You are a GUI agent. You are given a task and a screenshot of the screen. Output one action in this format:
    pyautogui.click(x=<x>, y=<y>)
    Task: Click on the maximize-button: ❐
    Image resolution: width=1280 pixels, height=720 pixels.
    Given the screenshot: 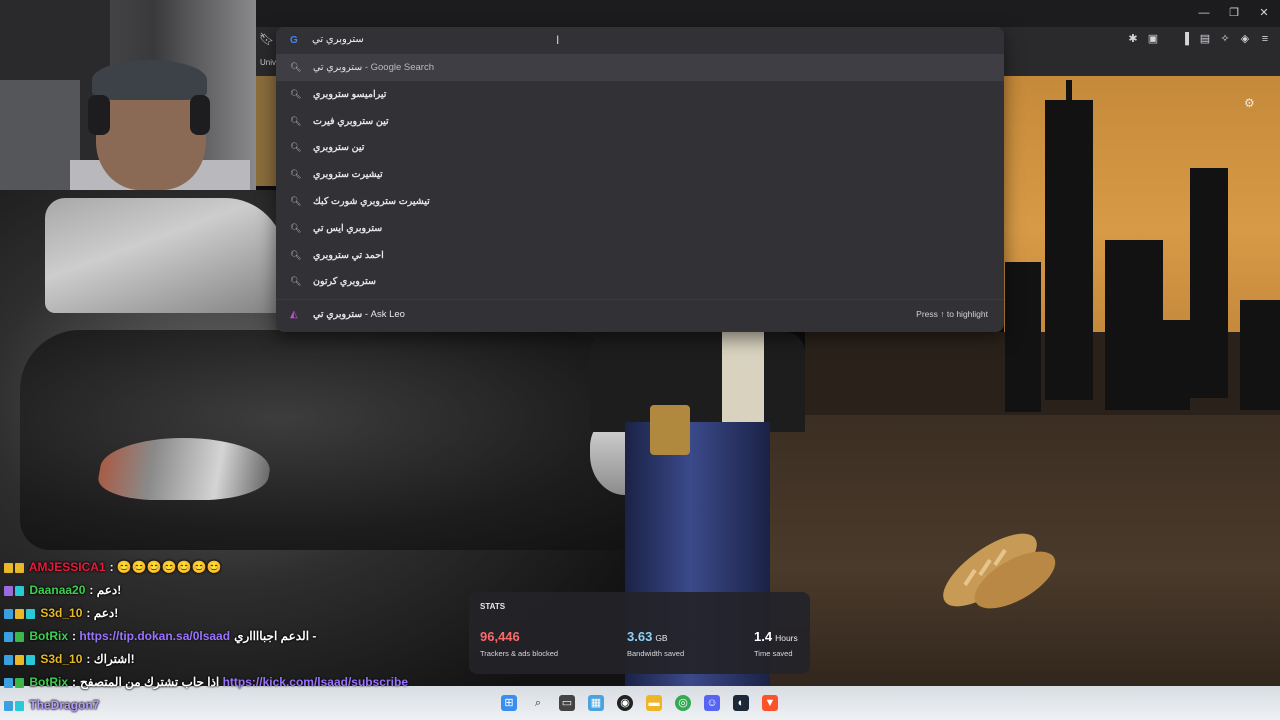 What is the action you would take?
    pyautogui.click(x=1234, y=13)
    